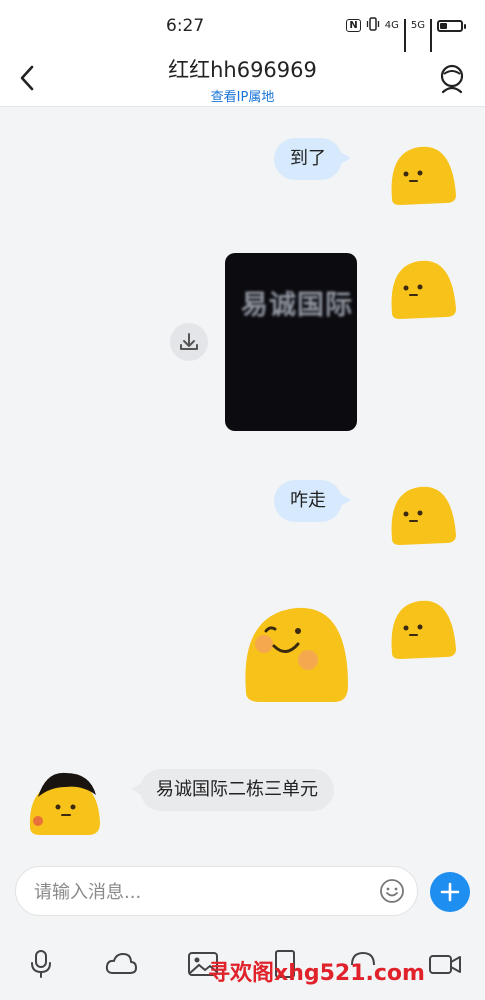 The image size is (485, 1000). Describe the element at coordinates (199, 892) in the screenshot. I see `message-input` at that location.